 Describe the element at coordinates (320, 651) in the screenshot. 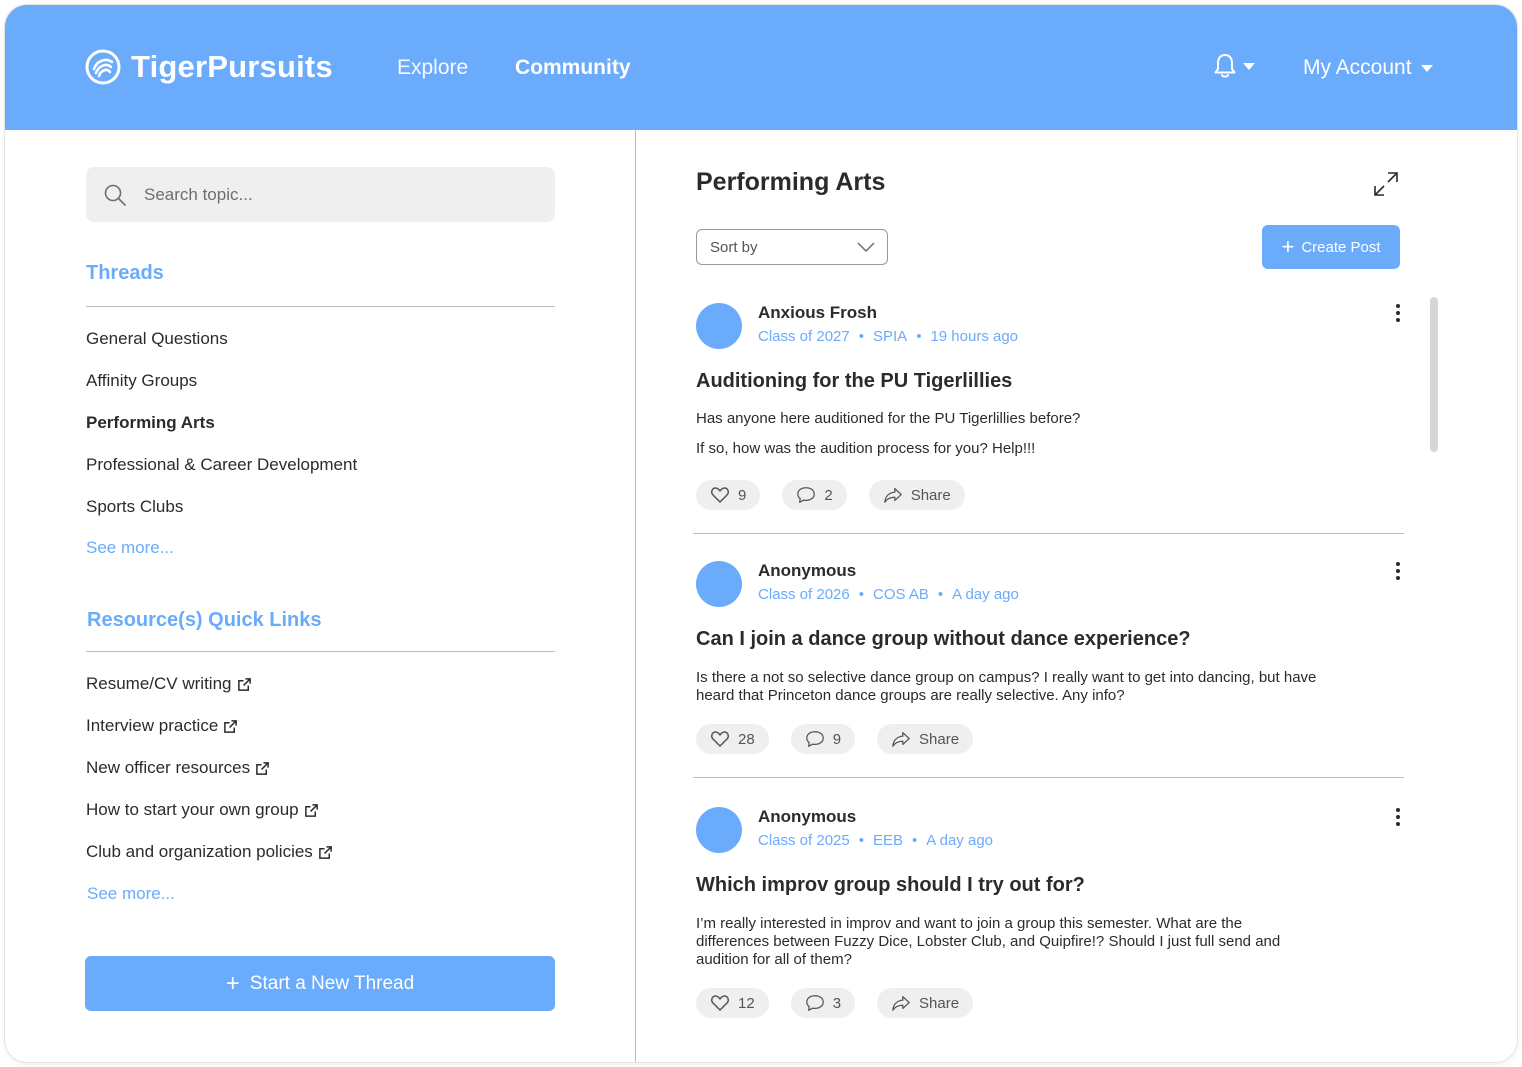

I see `resources-divider` at that location.